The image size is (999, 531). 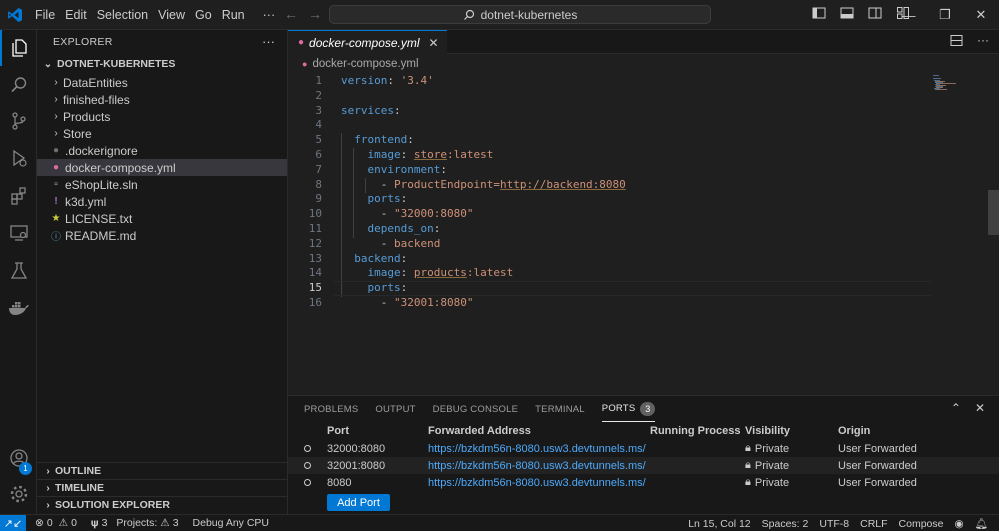 I want to click on command-center-search: dotnet-kubernetes, so click(x=520, y=14).